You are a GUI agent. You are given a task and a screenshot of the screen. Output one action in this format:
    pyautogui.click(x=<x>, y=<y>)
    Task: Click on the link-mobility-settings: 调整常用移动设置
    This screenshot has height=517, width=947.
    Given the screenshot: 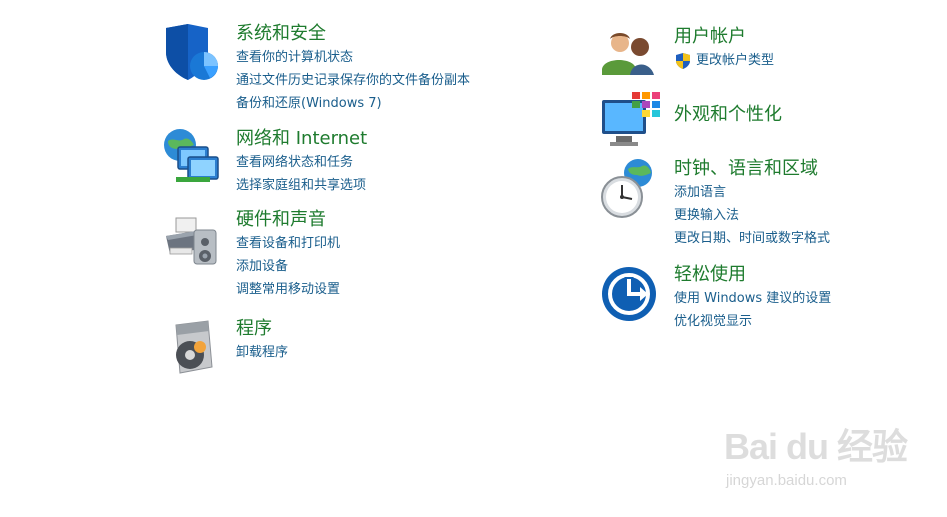 What is the action you would take?
    pyautogui.click(x=288, y=289)
    